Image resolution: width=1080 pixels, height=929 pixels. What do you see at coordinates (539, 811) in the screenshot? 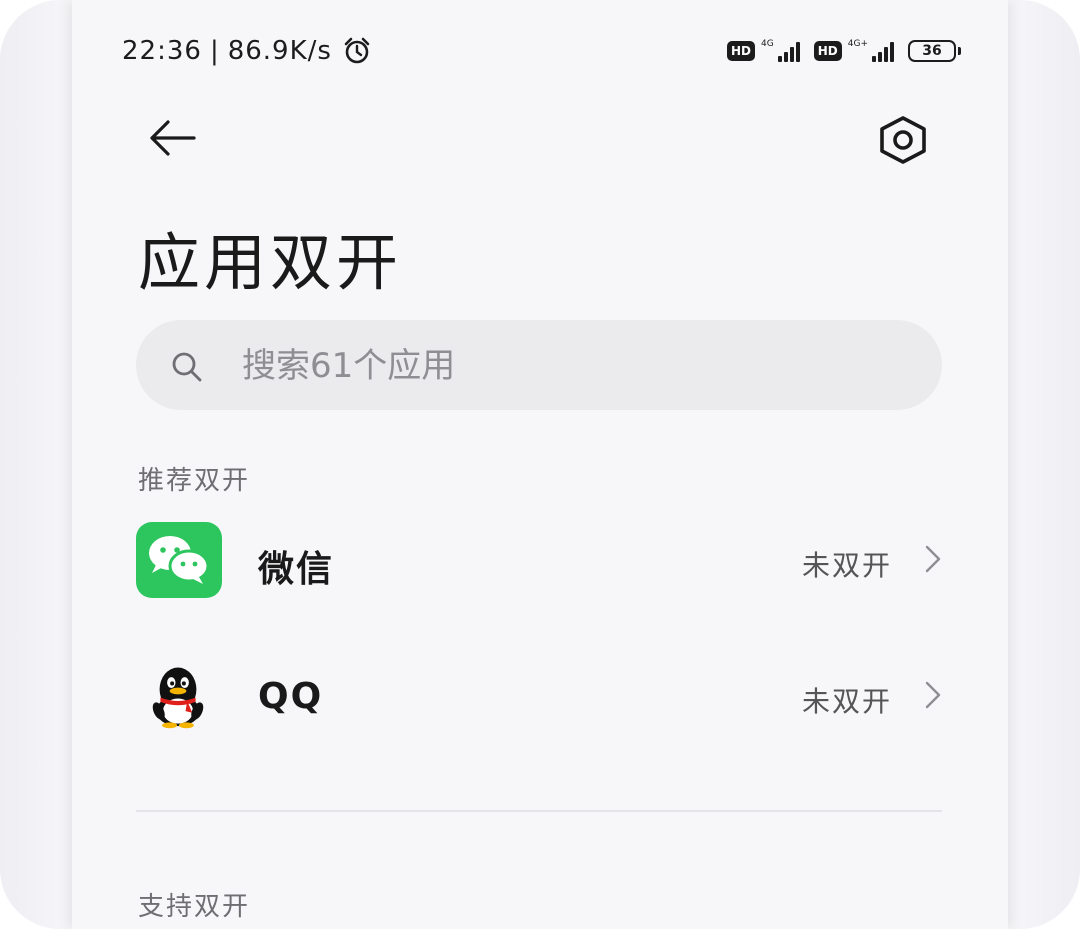
I see `divider` at bounding box center [539, 811].